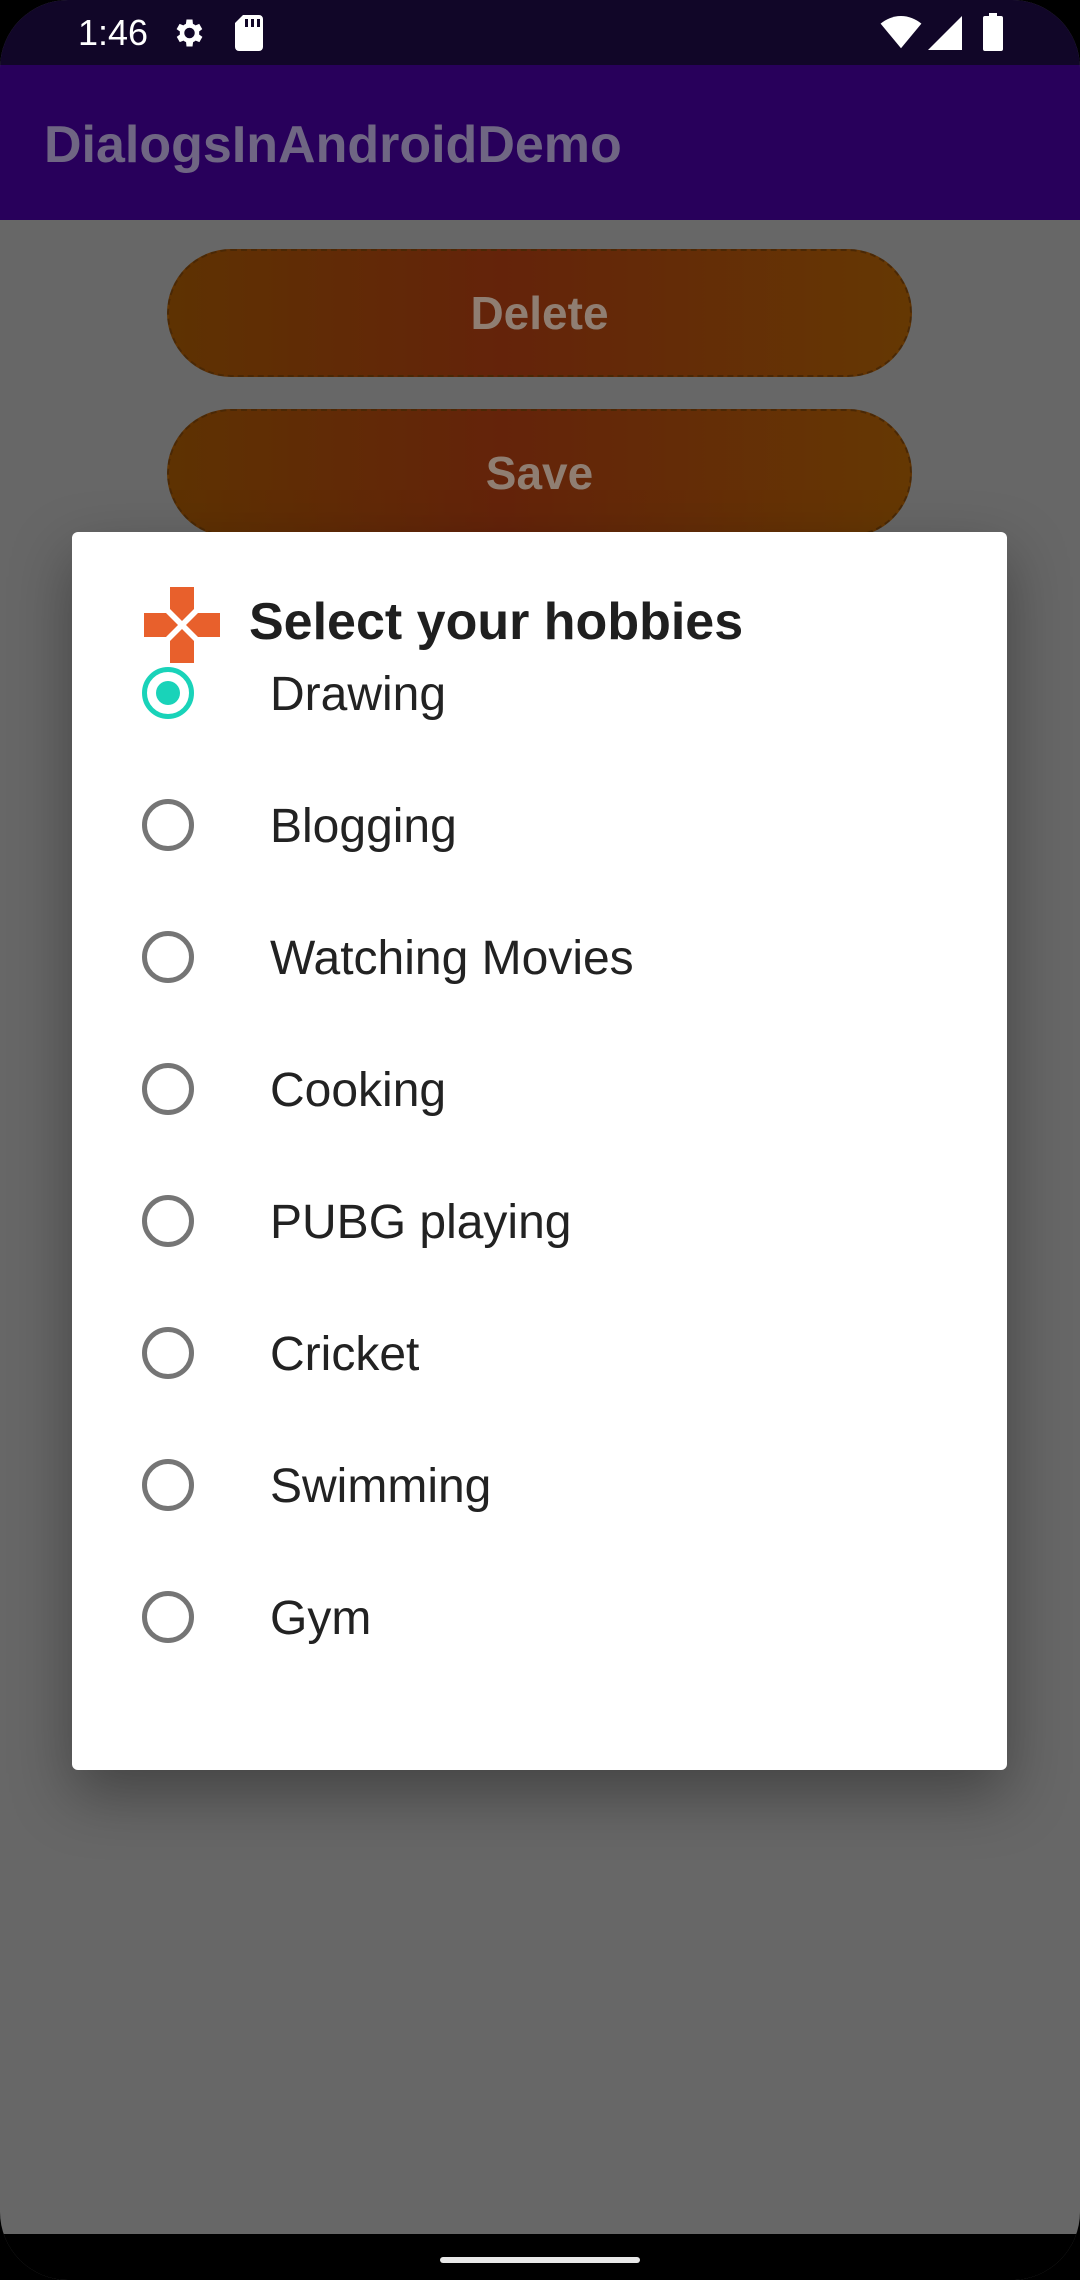  What do you see at coordinates (358, 1090) in the screenshot?
I see `option-label: Cooking` at bounding box center [358, 1090].